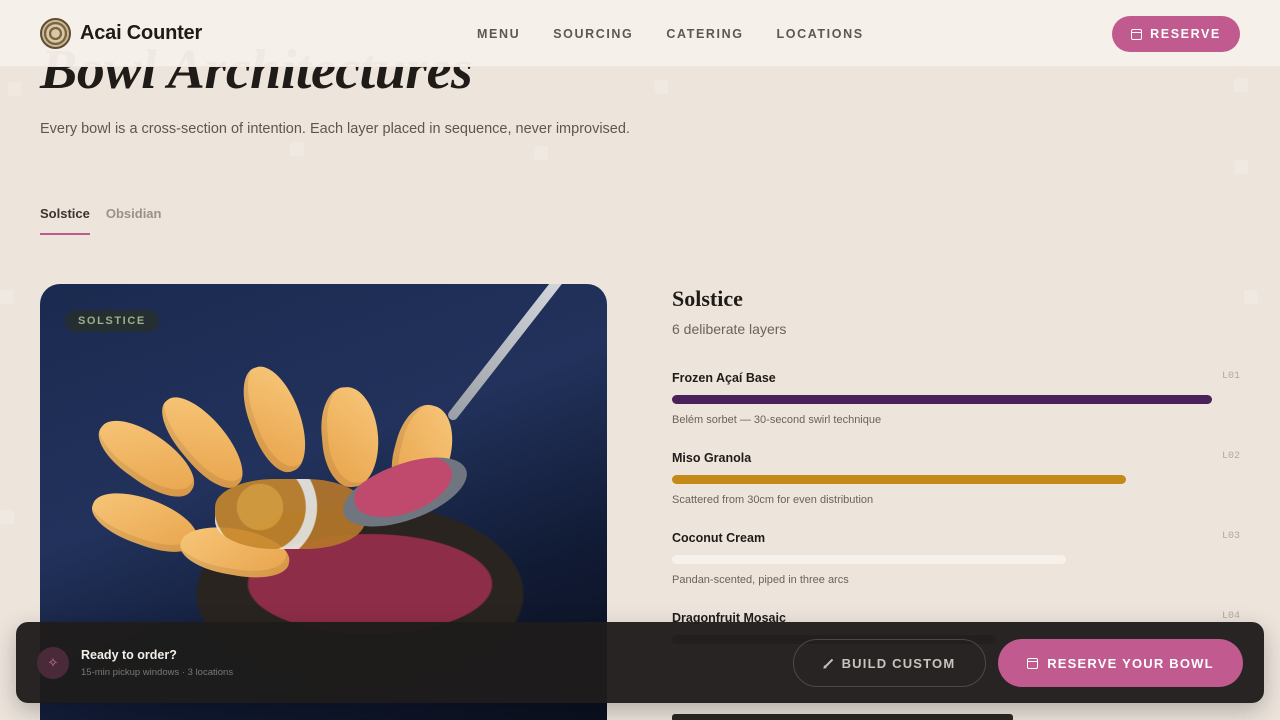 This screenshot has height=720, width=1280. I want to click on pencil-icon, so click(828, 663).